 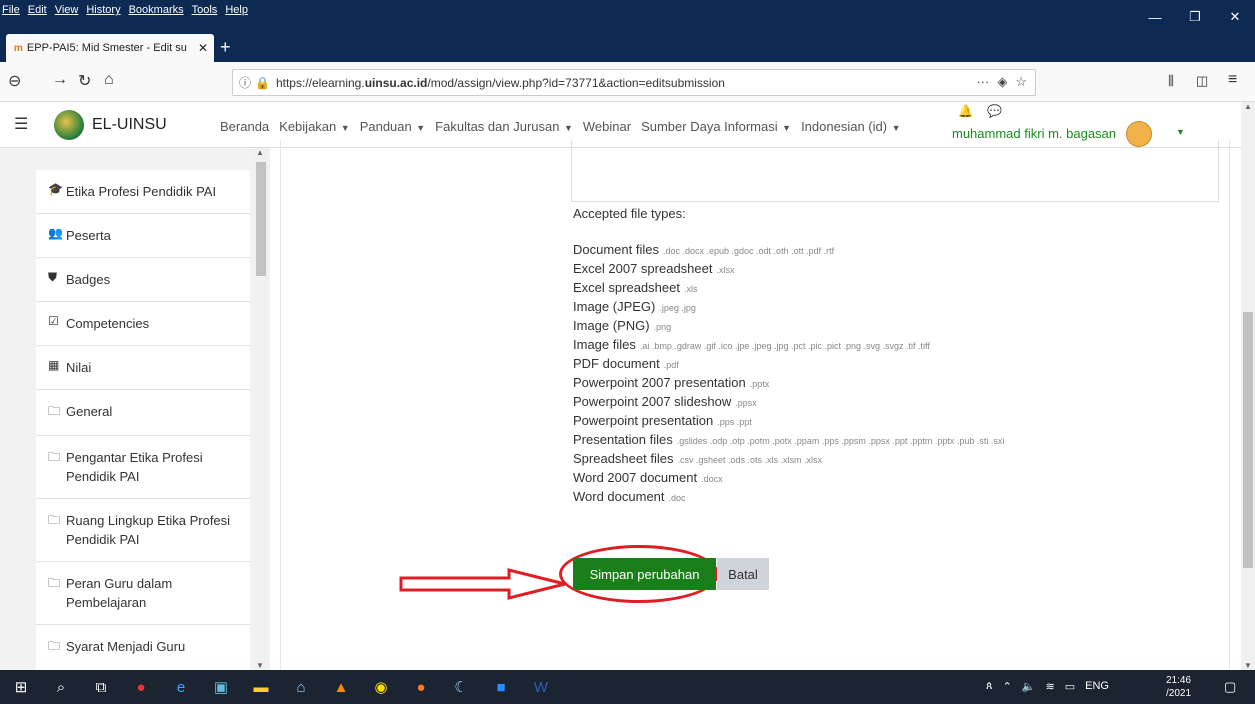 What do you see at coordinates (301, 687) in the screenshot?
I see `network-icon: ⌂` at bounding box center [301, 687].